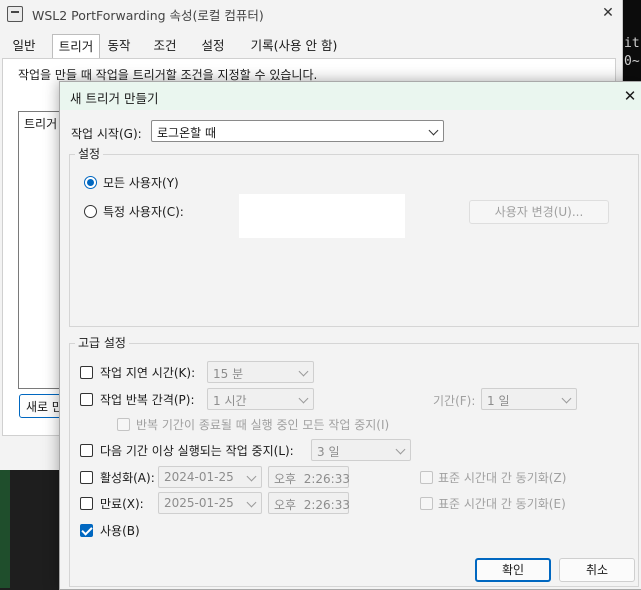 The height and width of the screenshot is (590, 641). Describe the element at coordinates (86, 503) in the screenshot. I see `expire-checkbox` at that location.